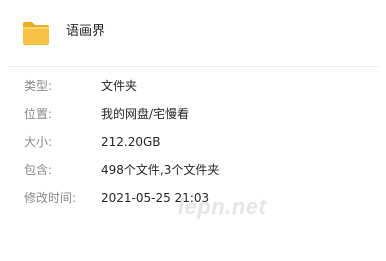 This screenshot has width=386, height=261. I want to click on property-label: 类型:, so click(38, 86).